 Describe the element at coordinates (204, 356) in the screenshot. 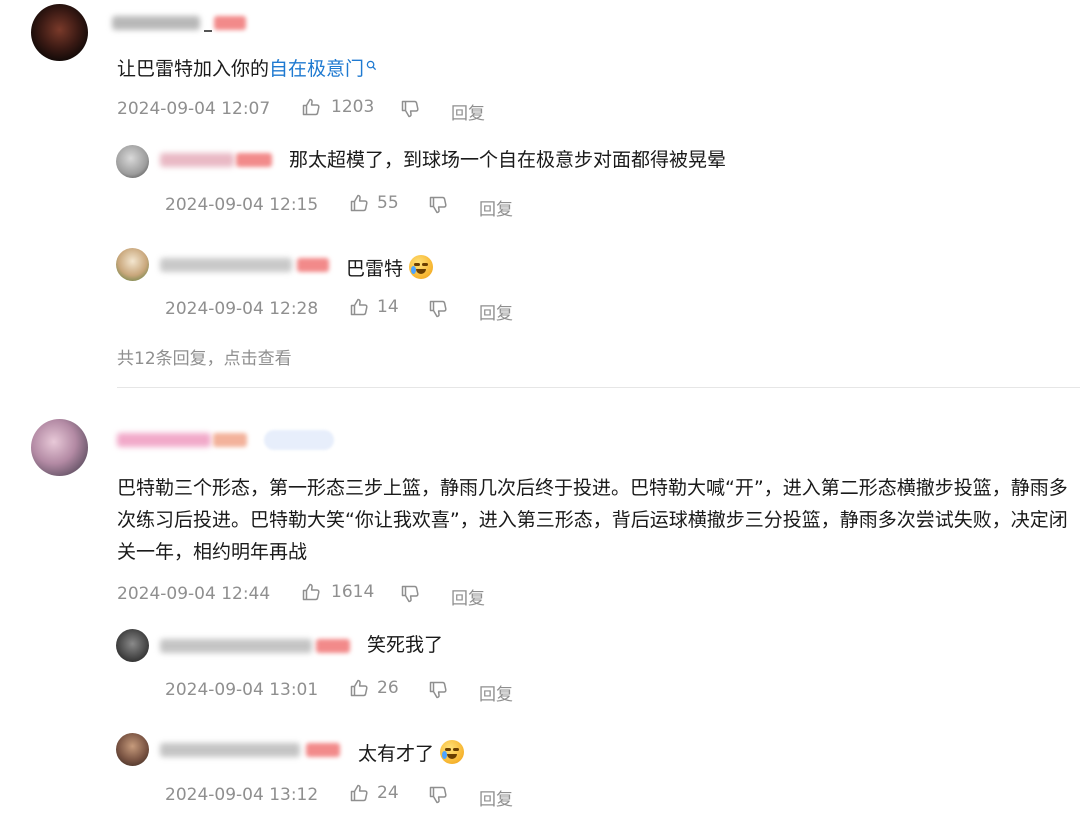

I see `view-more-replies-link: 共12条回复，点击查看` at that location.